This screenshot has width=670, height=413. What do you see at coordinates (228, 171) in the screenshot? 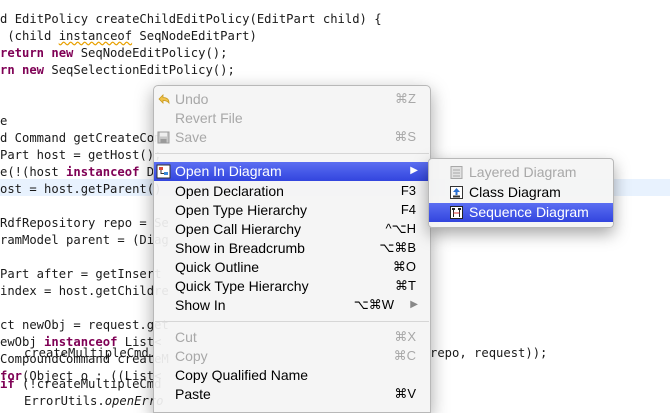
I see `menu-item-label: Open In Diagram` at bounding box center [228, 171].